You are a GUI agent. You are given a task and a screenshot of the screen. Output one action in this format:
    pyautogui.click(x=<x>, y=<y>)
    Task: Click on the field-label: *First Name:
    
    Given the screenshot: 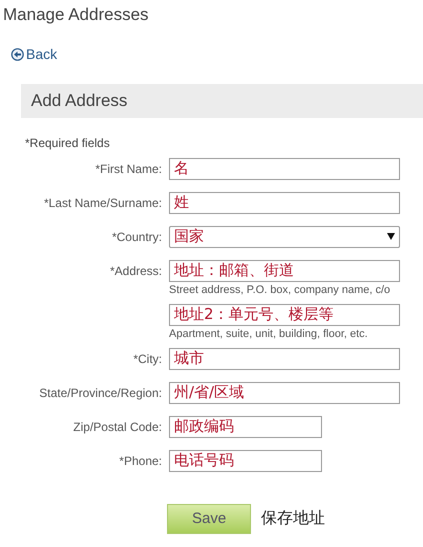 What is the action you would take?
    pyautogui.click(x=128, y=169)
    